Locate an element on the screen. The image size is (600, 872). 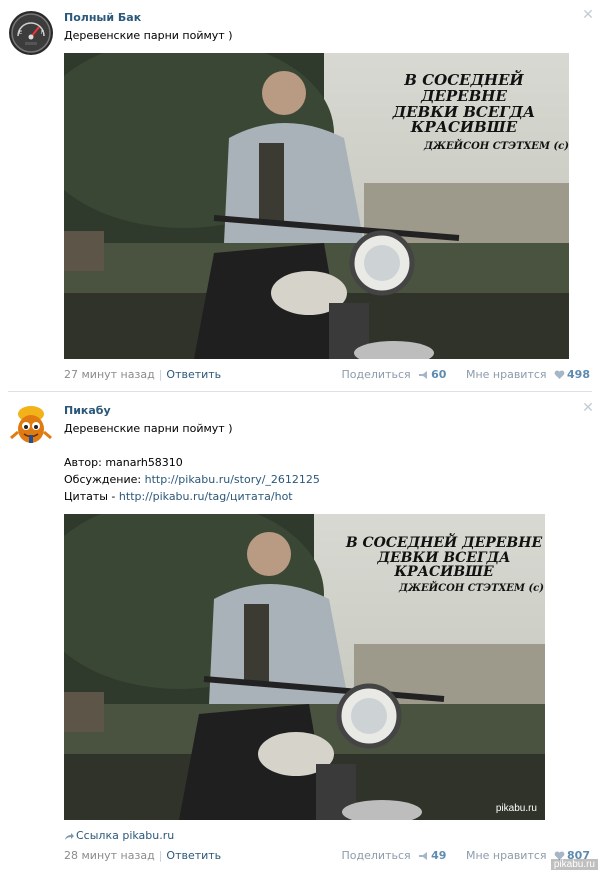
quotes-link: http://pikabu.ru/tag/цитата/hot is located at coordinates (206, 496).